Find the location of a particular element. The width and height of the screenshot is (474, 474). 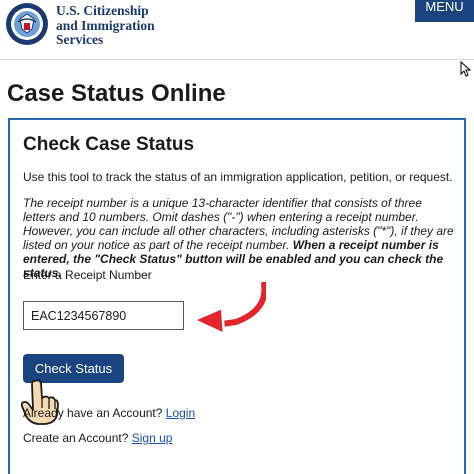

page-title: Case Status Online is located at coordinates (116, 93).